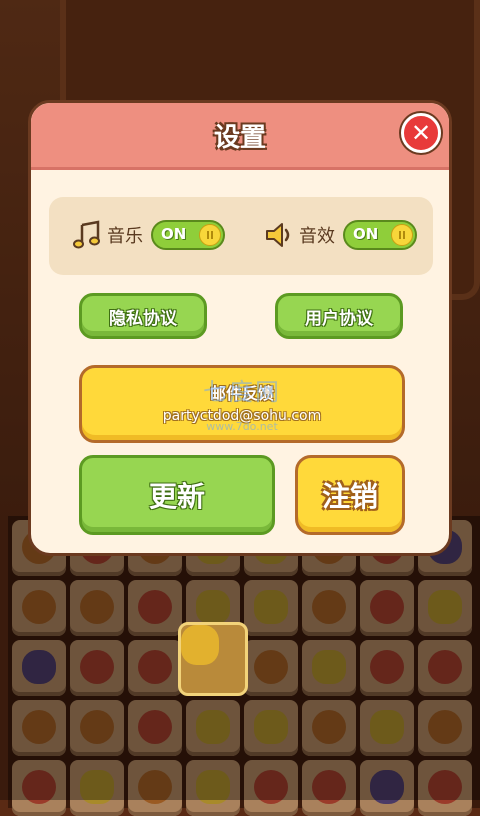 The width and height of the screenshot is (480, 816). I want to click on highlighted-tile, so click(213, 659).